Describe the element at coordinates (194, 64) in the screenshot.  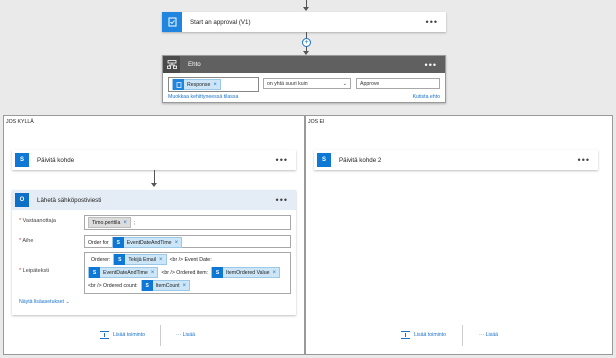
I see `condition-title: Ehto` at that location.